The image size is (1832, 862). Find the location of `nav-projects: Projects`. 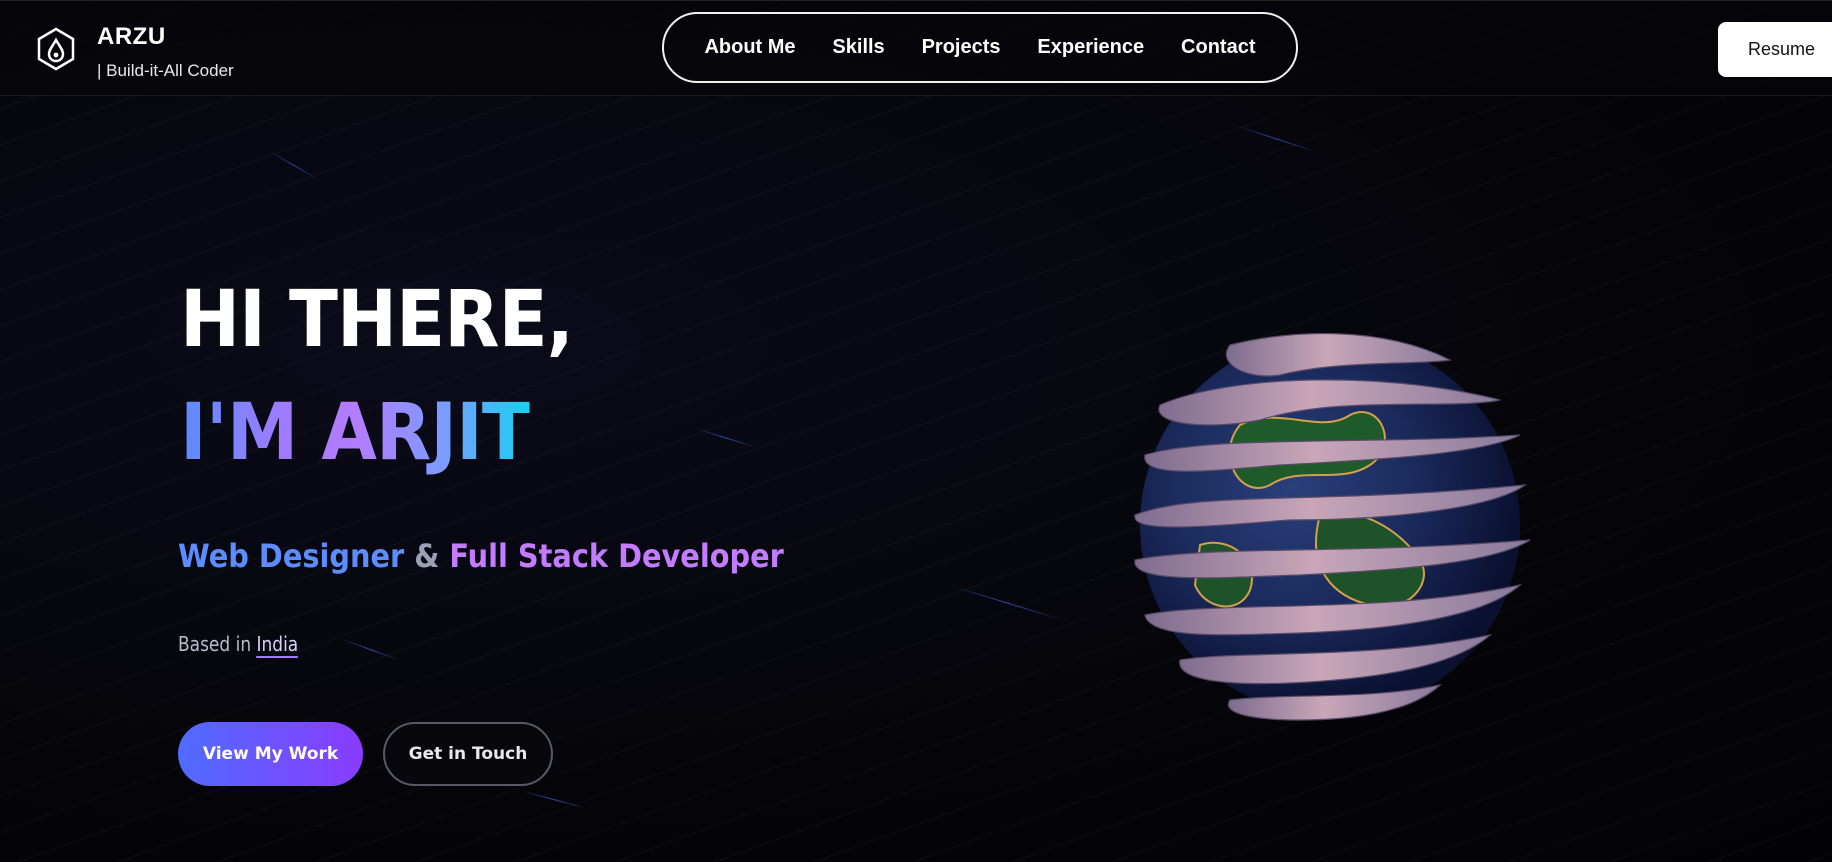

nav-projects: Projects is located at coordinates (961, 47).